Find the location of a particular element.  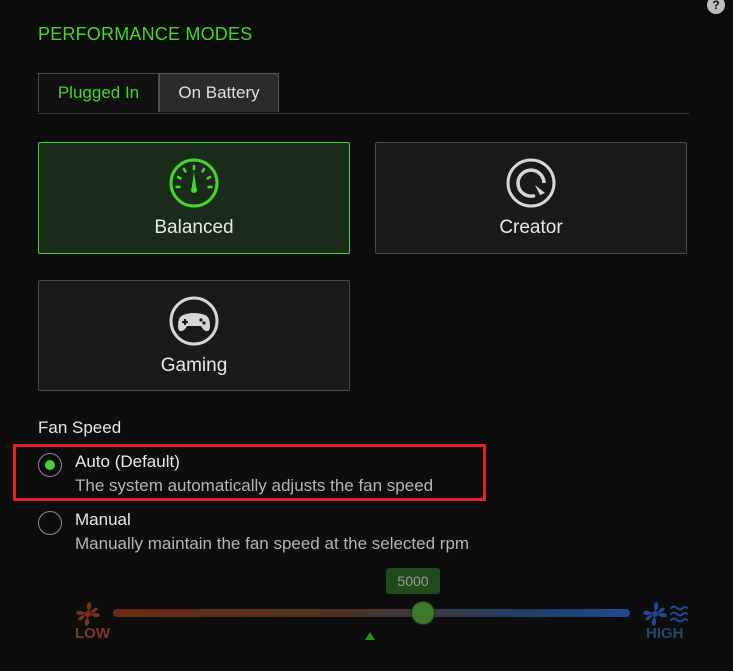

slider-value-badge: 5000 is located at coordinates (413, 581).